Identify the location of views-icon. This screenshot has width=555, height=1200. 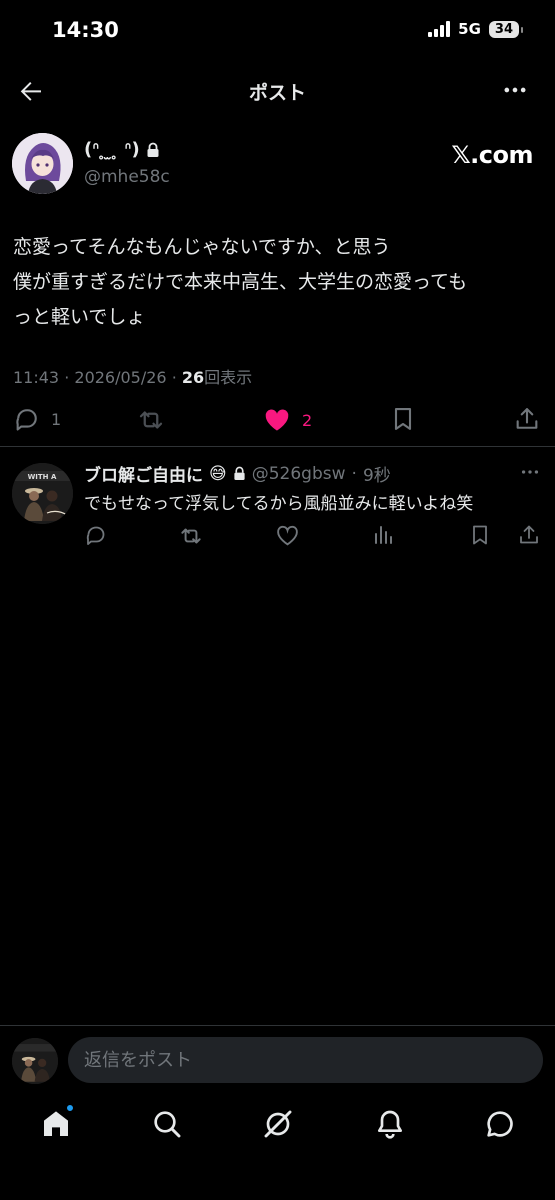
(383, 535).